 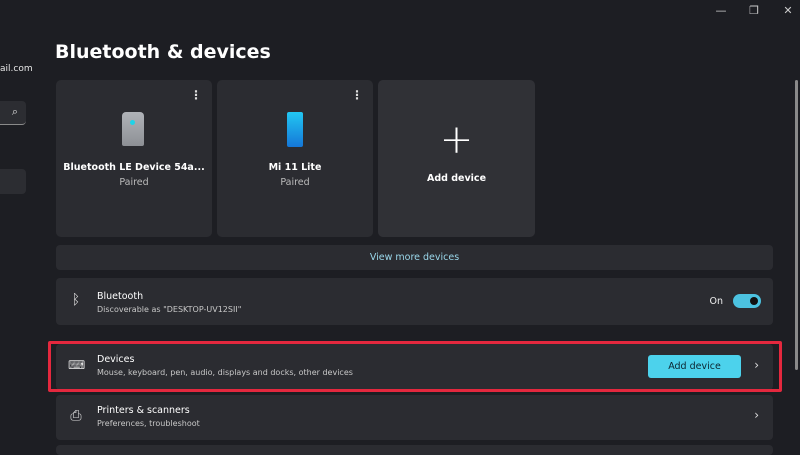 I want to click on add-device-card: + Add device, so click(x=456, y=158).